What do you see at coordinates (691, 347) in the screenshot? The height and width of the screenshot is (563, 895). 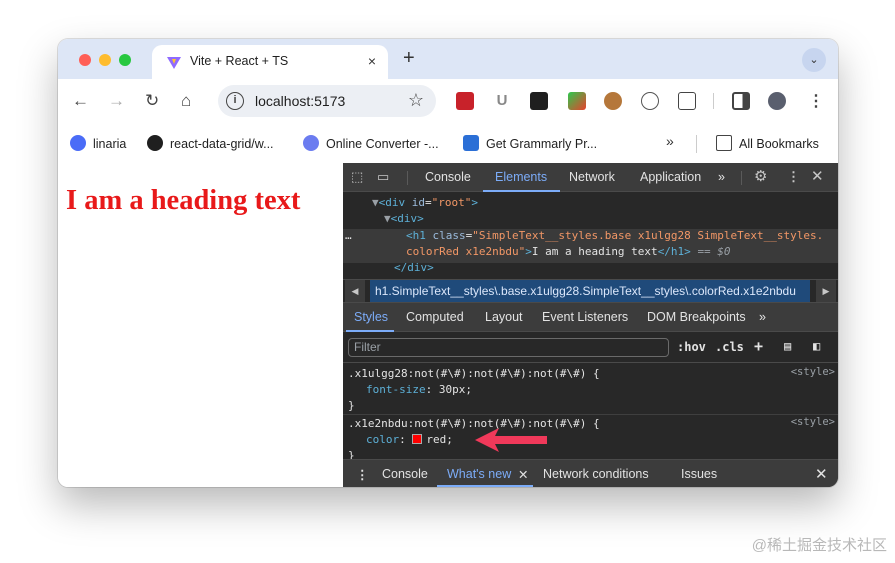 I see `hov-toggle: :hov` at bounding box center [691, 347].